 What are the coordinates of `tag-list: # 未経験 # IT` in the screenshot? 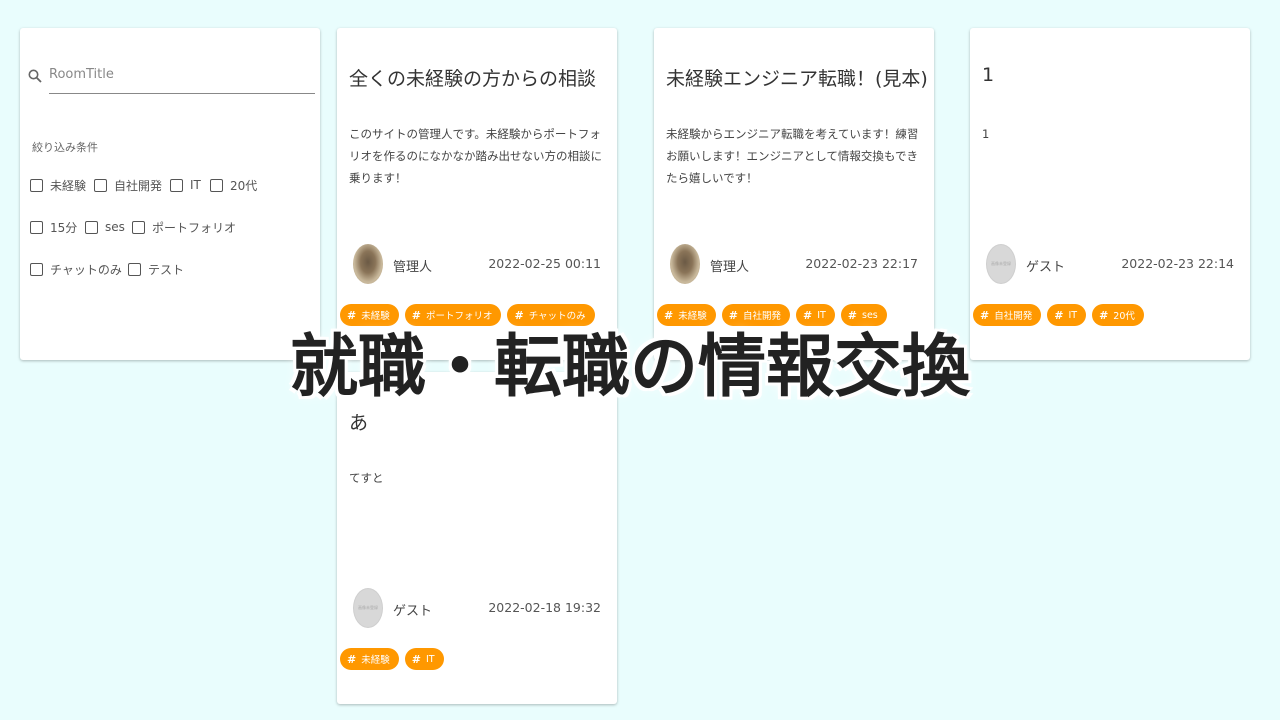 It's located at (392, 659).